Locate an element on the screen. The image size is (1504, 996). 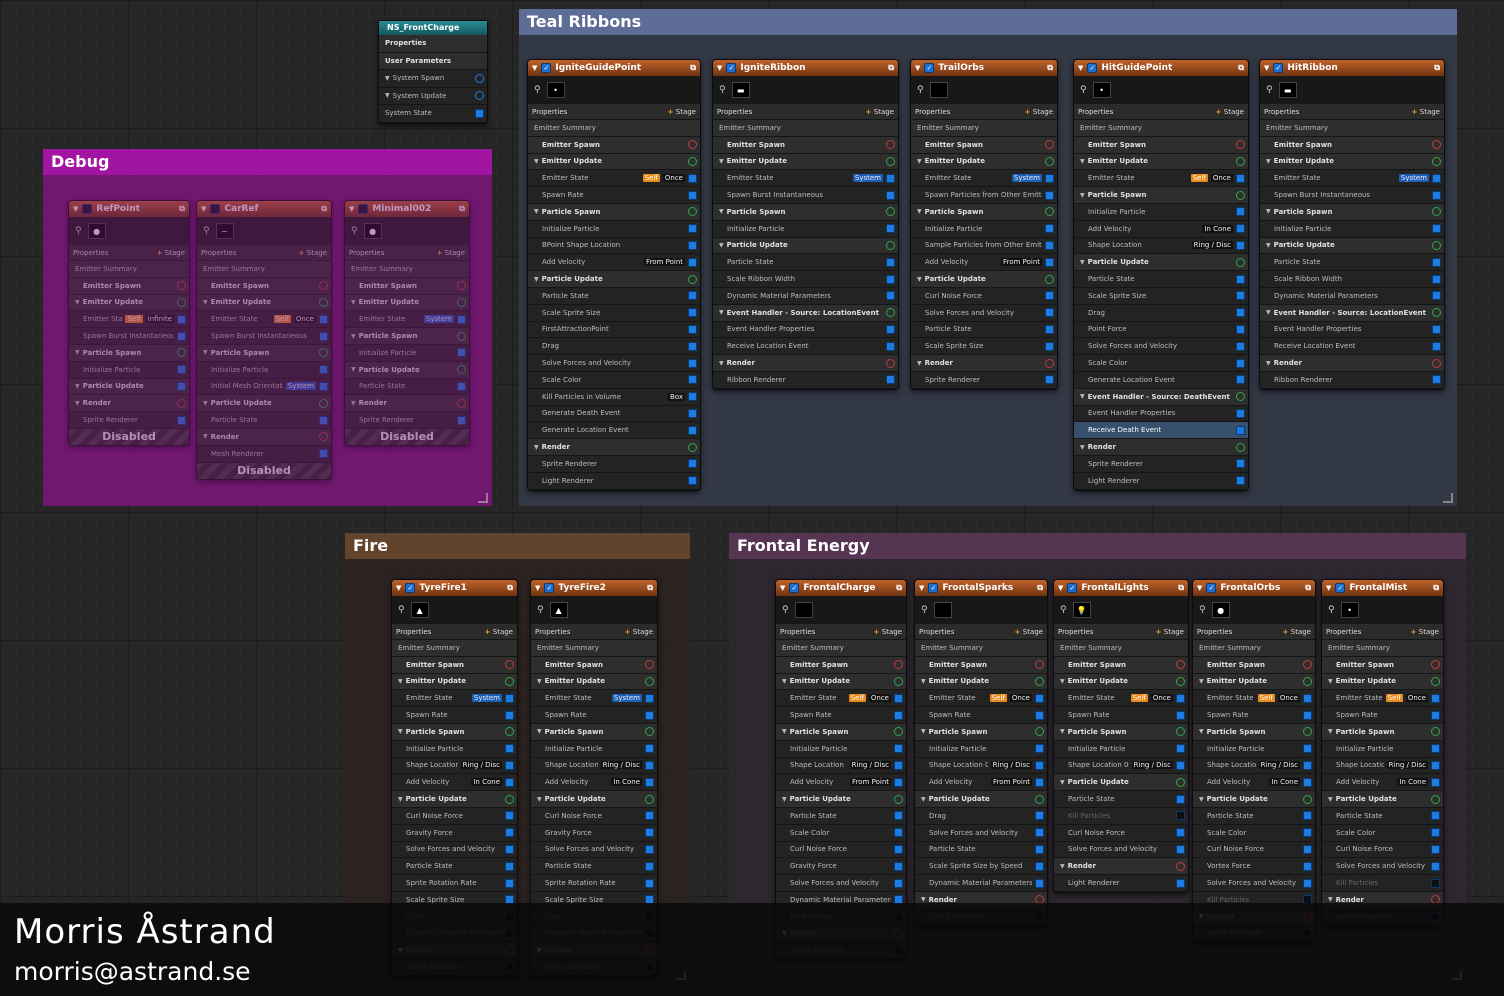
stage-row: ▼ Event Handler - Source: LocationEvent is located at coordinates (1352, 313).